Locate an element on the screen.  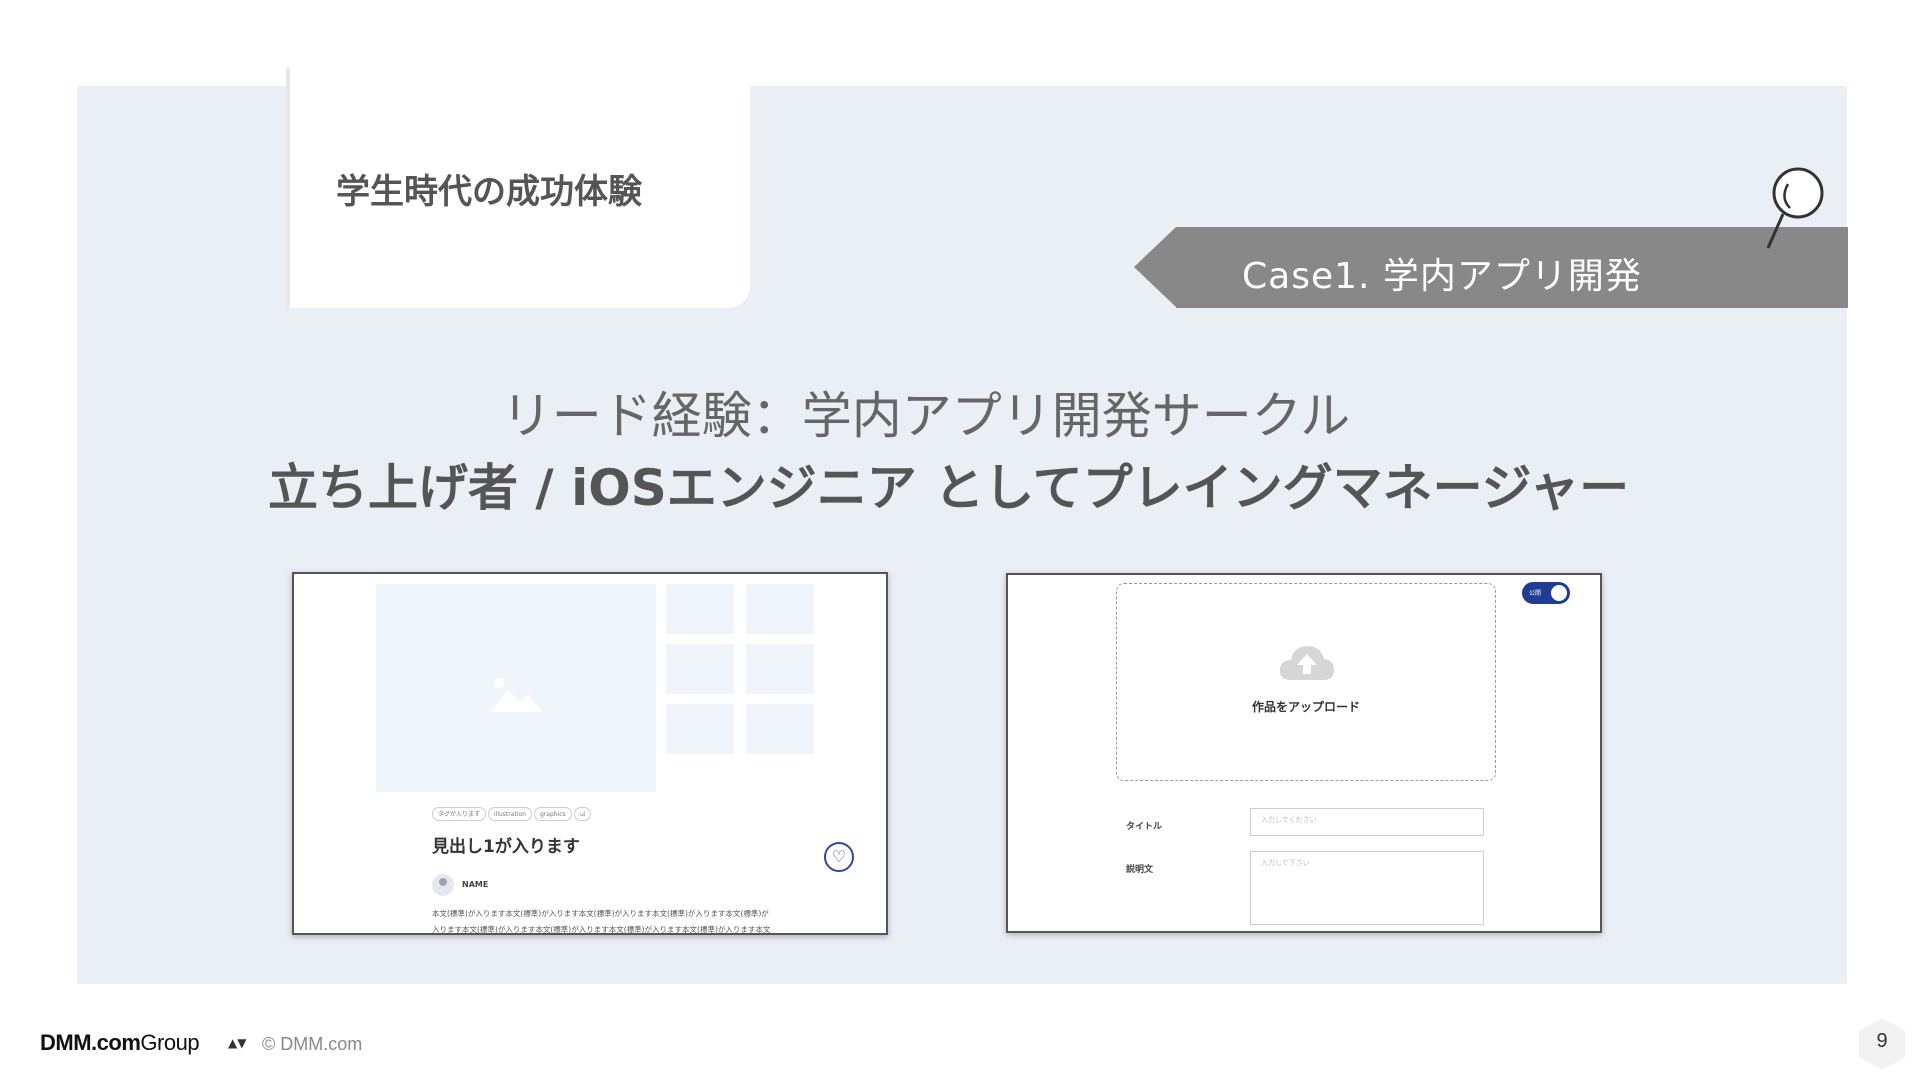
lead-heading: リード経験：学内アプリ開発サークル is located at coordinates (960, 412).